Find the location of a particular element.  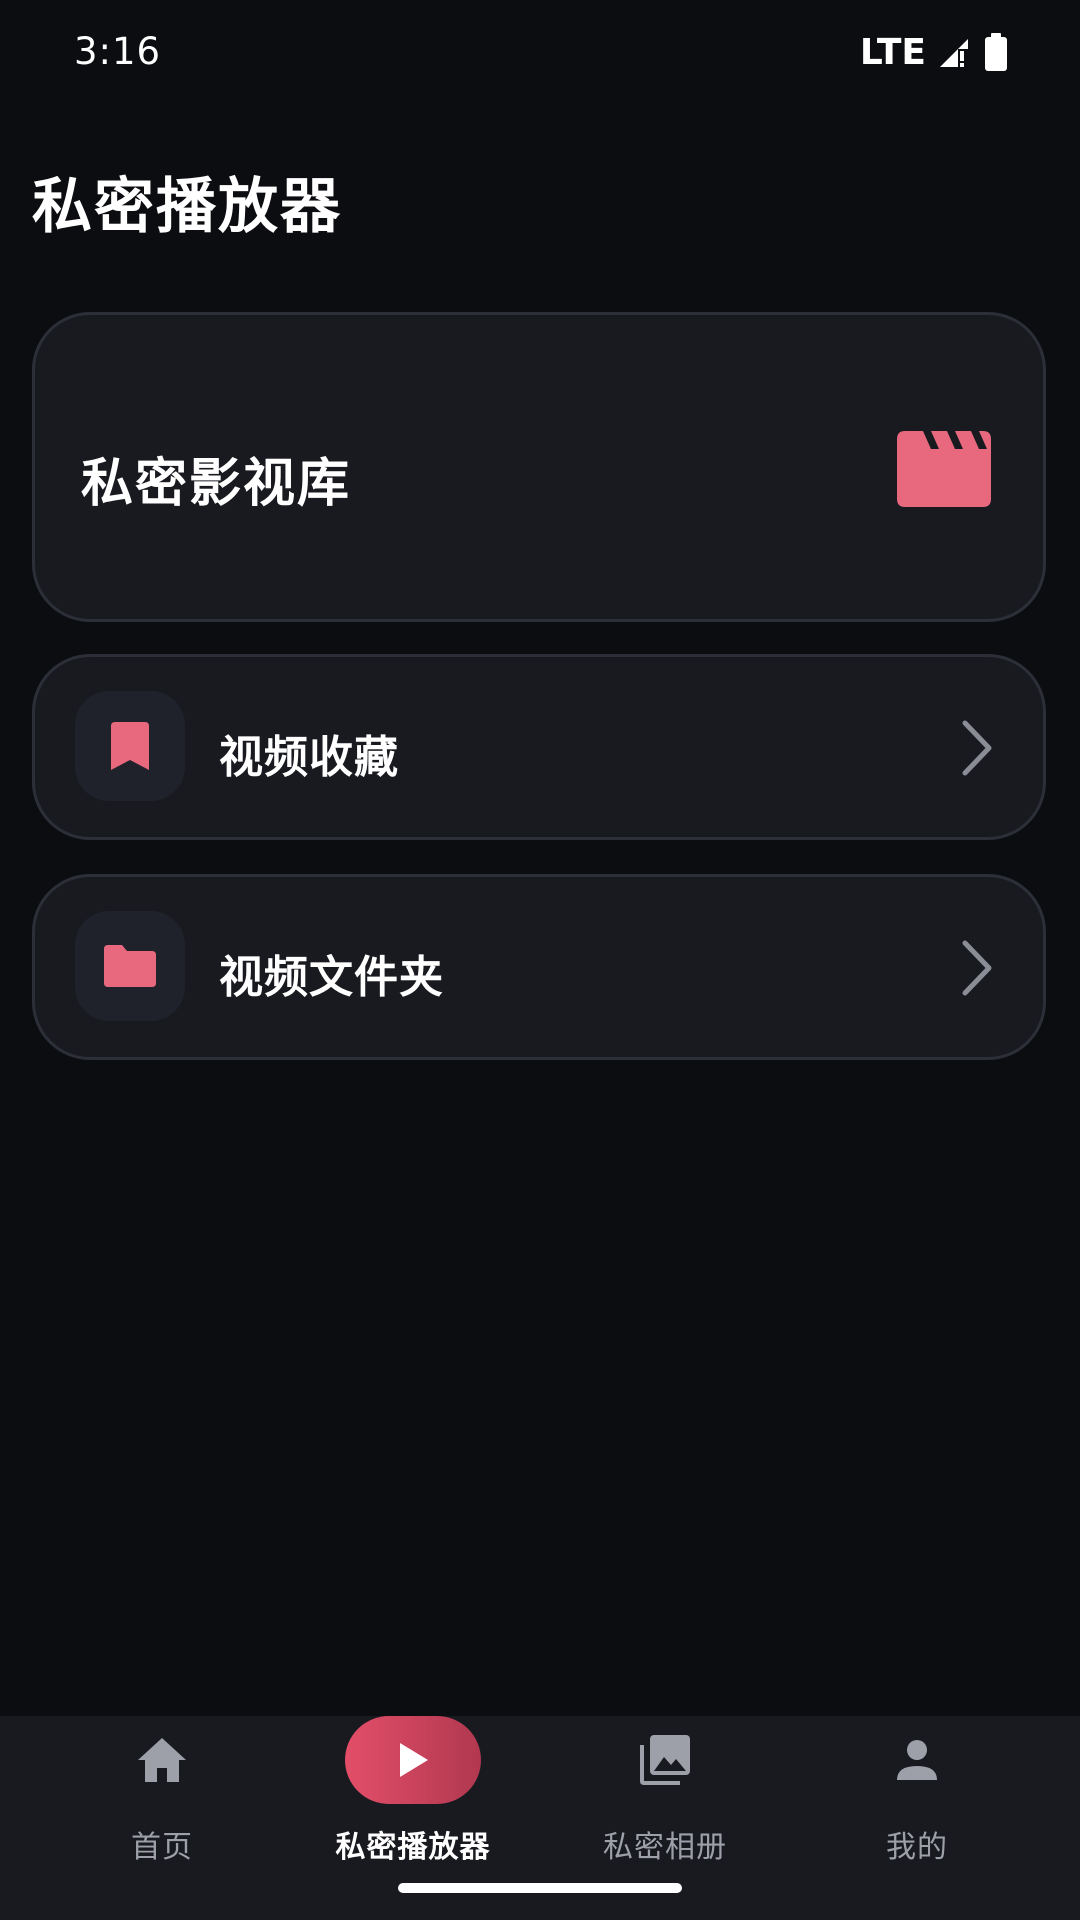

nav-mine: 我的 is located at coordinates (917, 1818).